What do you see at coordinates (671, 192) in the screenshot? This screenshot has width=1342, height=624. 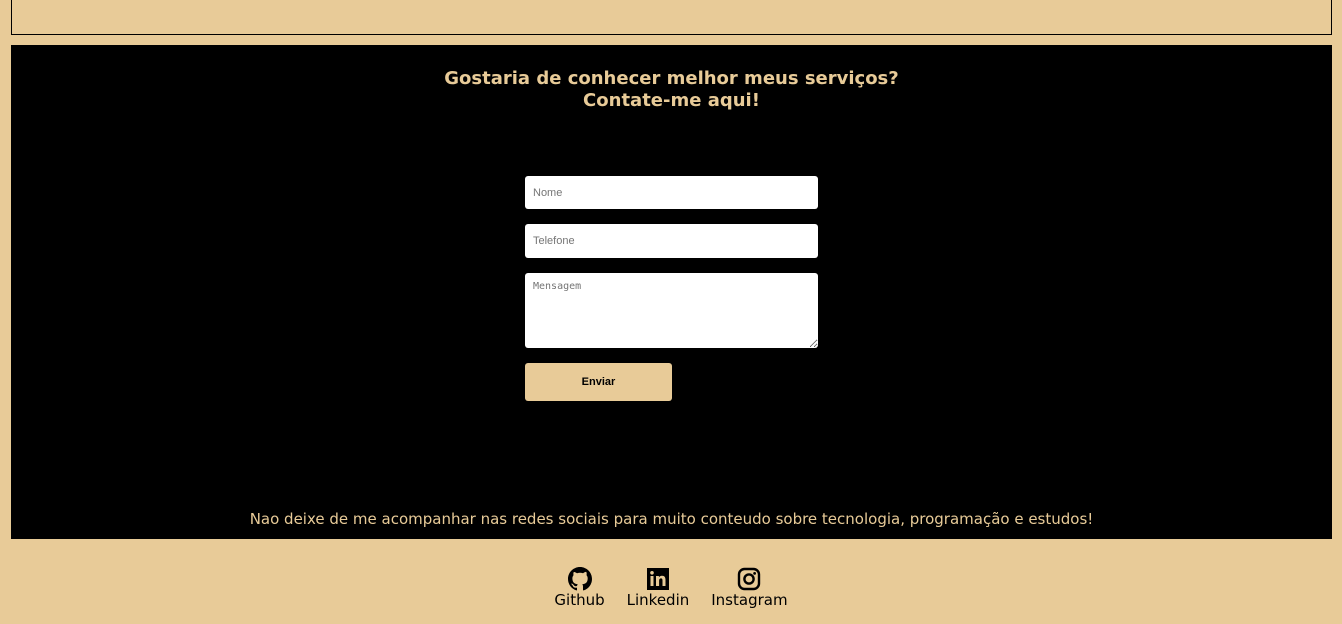 I see `name-input` at bounding box center [671, 192].